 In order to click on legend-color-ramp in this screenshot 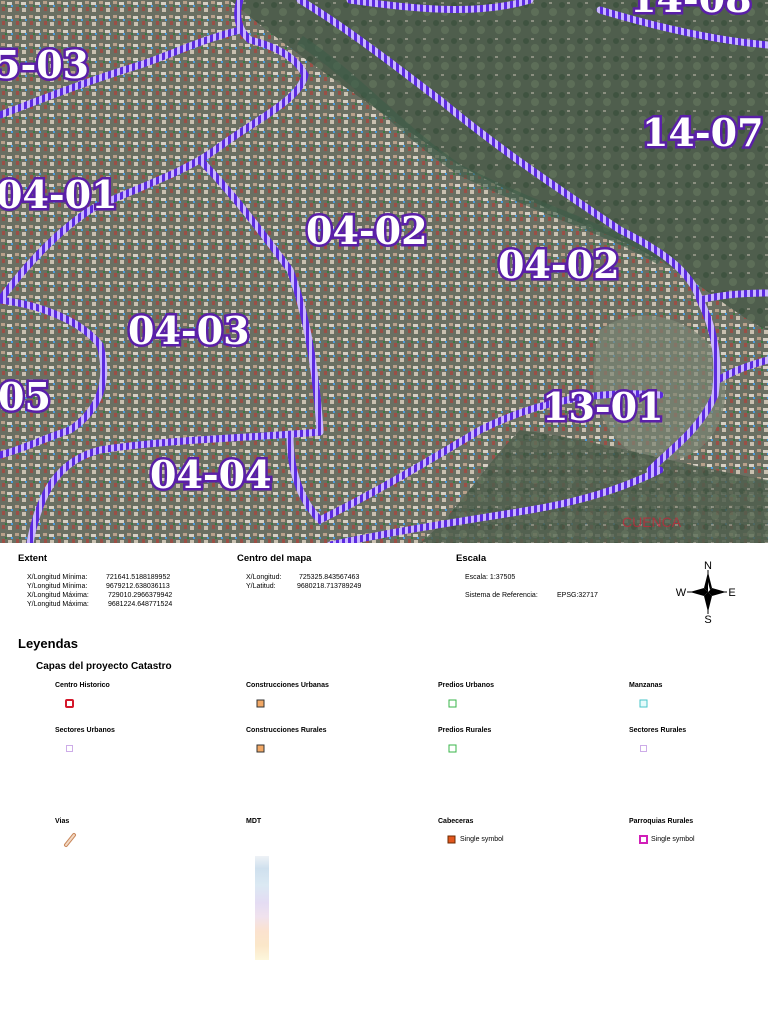, I will do `click(262, 908)`.